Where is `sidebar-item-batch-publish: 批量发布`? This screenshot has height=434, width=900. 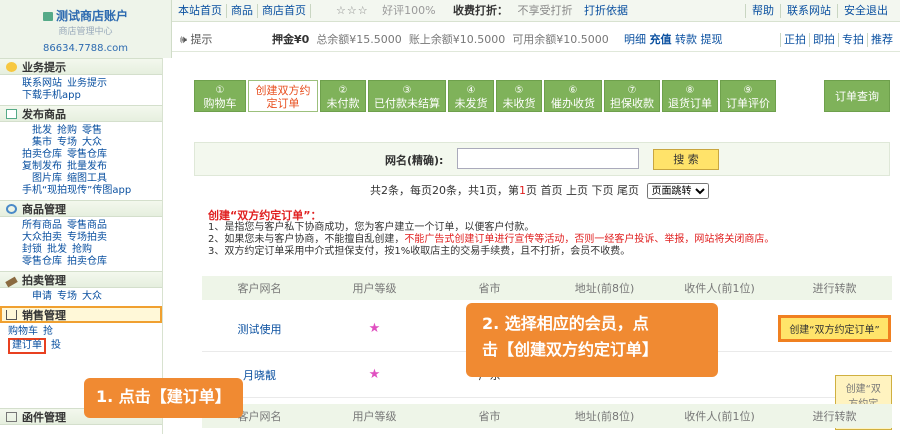
sidebar-item-batch-publish: 批量发布 is located at coordinates (87, 166).